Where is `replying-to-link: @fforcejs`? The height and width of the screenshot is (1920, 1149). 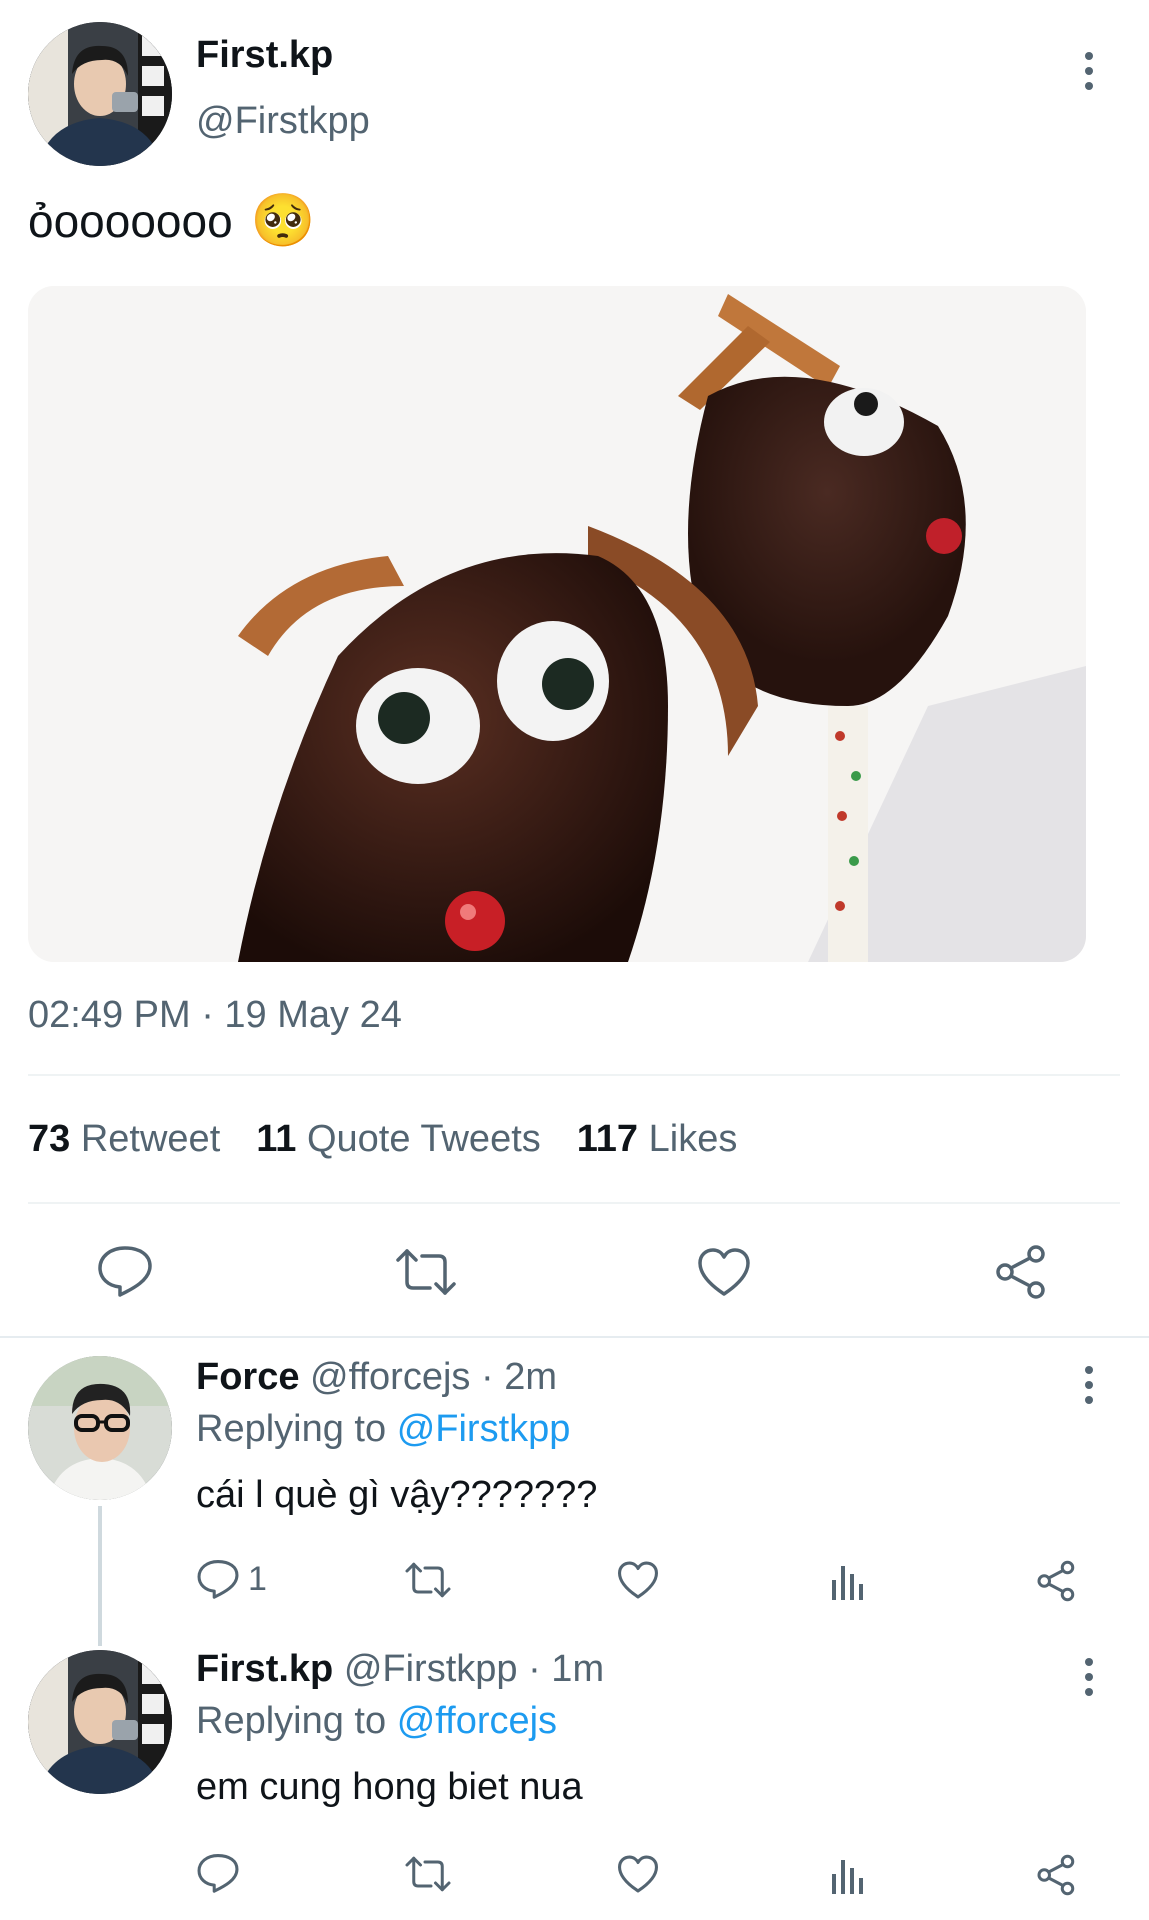 replying-to-link: @fforcejs is located at coordinates (477, 1721).